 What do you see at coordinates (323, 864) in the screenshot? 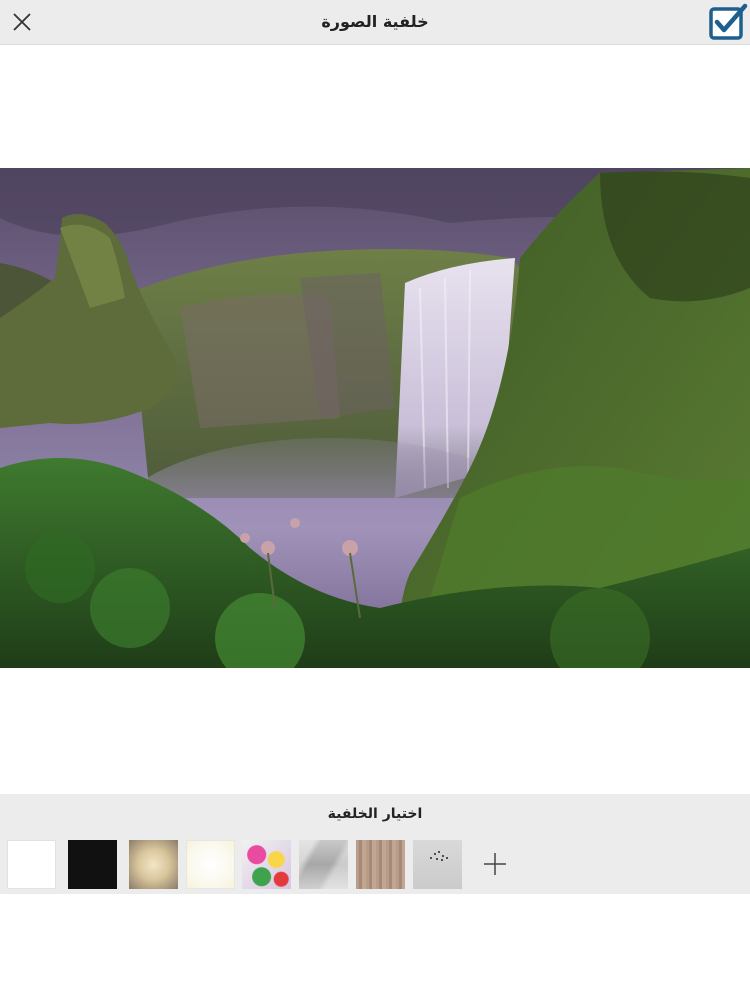
I see `swatch-marble` at bounding box center [323, 864].